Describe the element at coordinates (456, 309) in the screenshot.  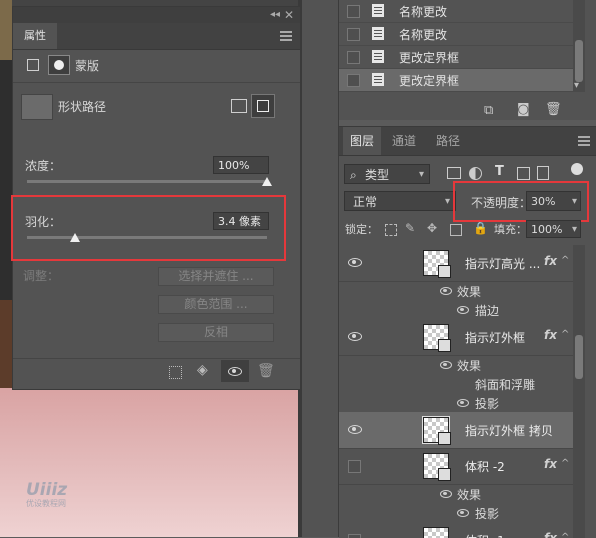
I see `effect-item: 描边` at that location.